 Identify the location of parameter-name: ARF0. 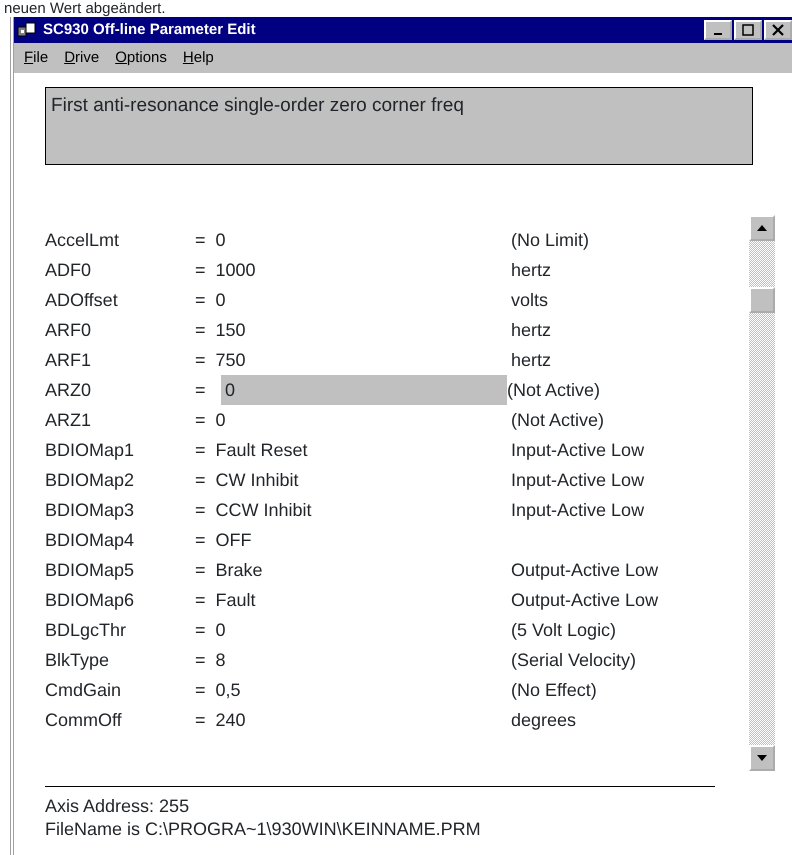
(68, 330).